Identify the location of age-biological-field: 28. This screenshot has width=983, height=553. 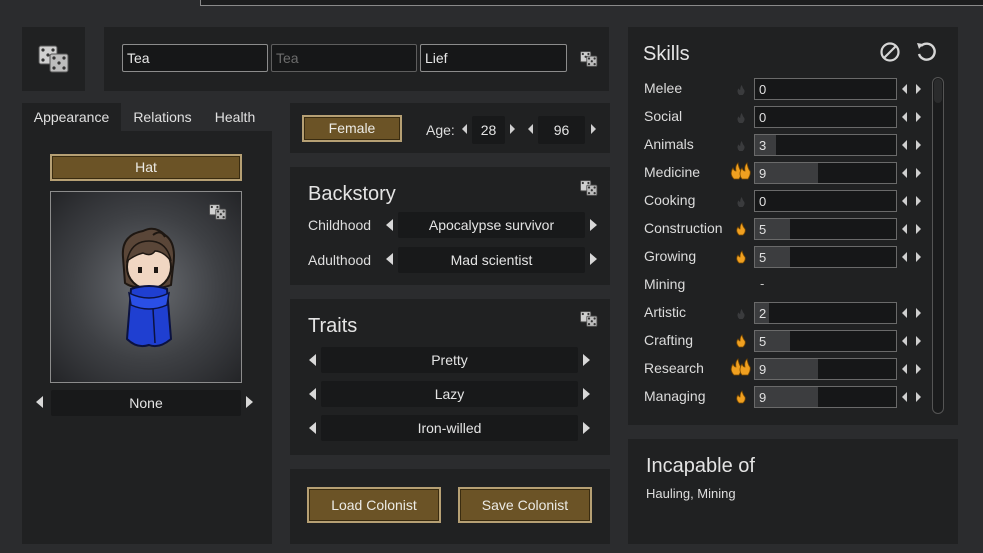
(488, 130).